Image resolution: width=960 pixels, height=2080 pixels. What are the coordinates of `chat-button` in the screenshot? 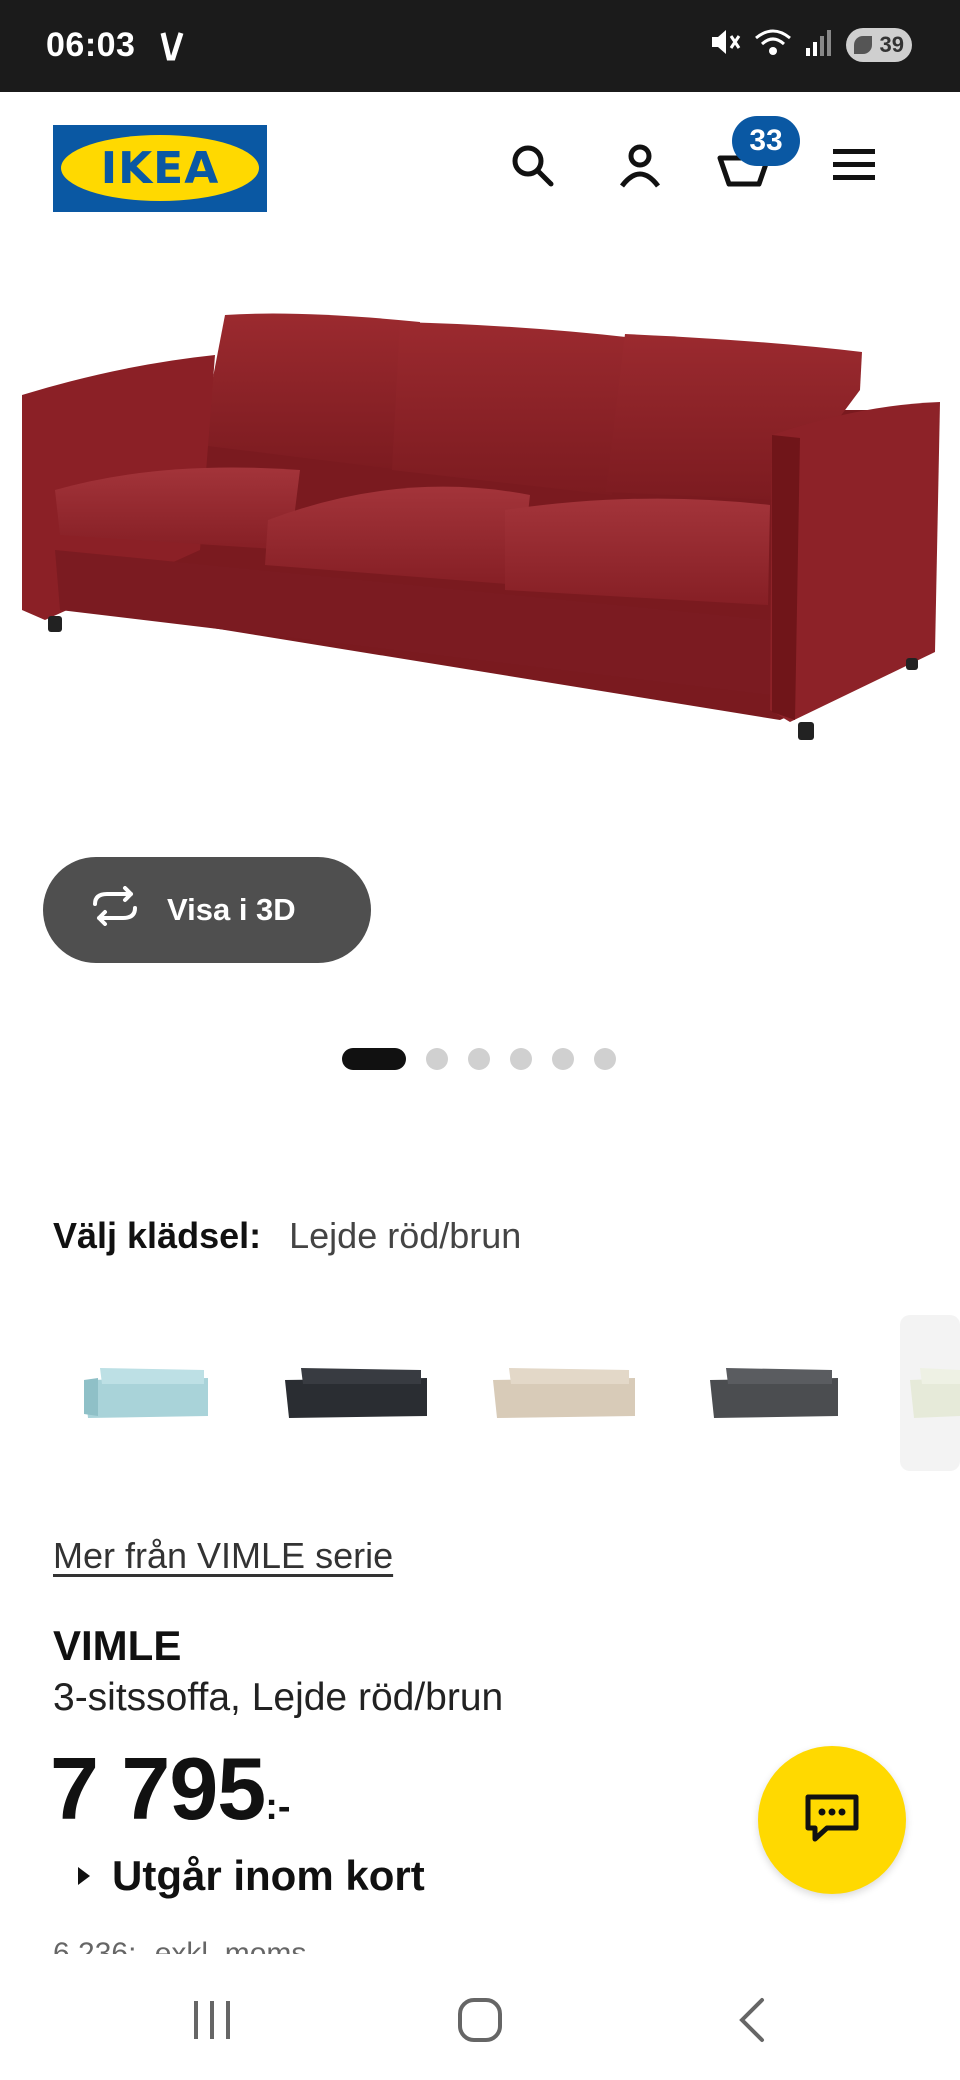 It's located at (832, 1820).